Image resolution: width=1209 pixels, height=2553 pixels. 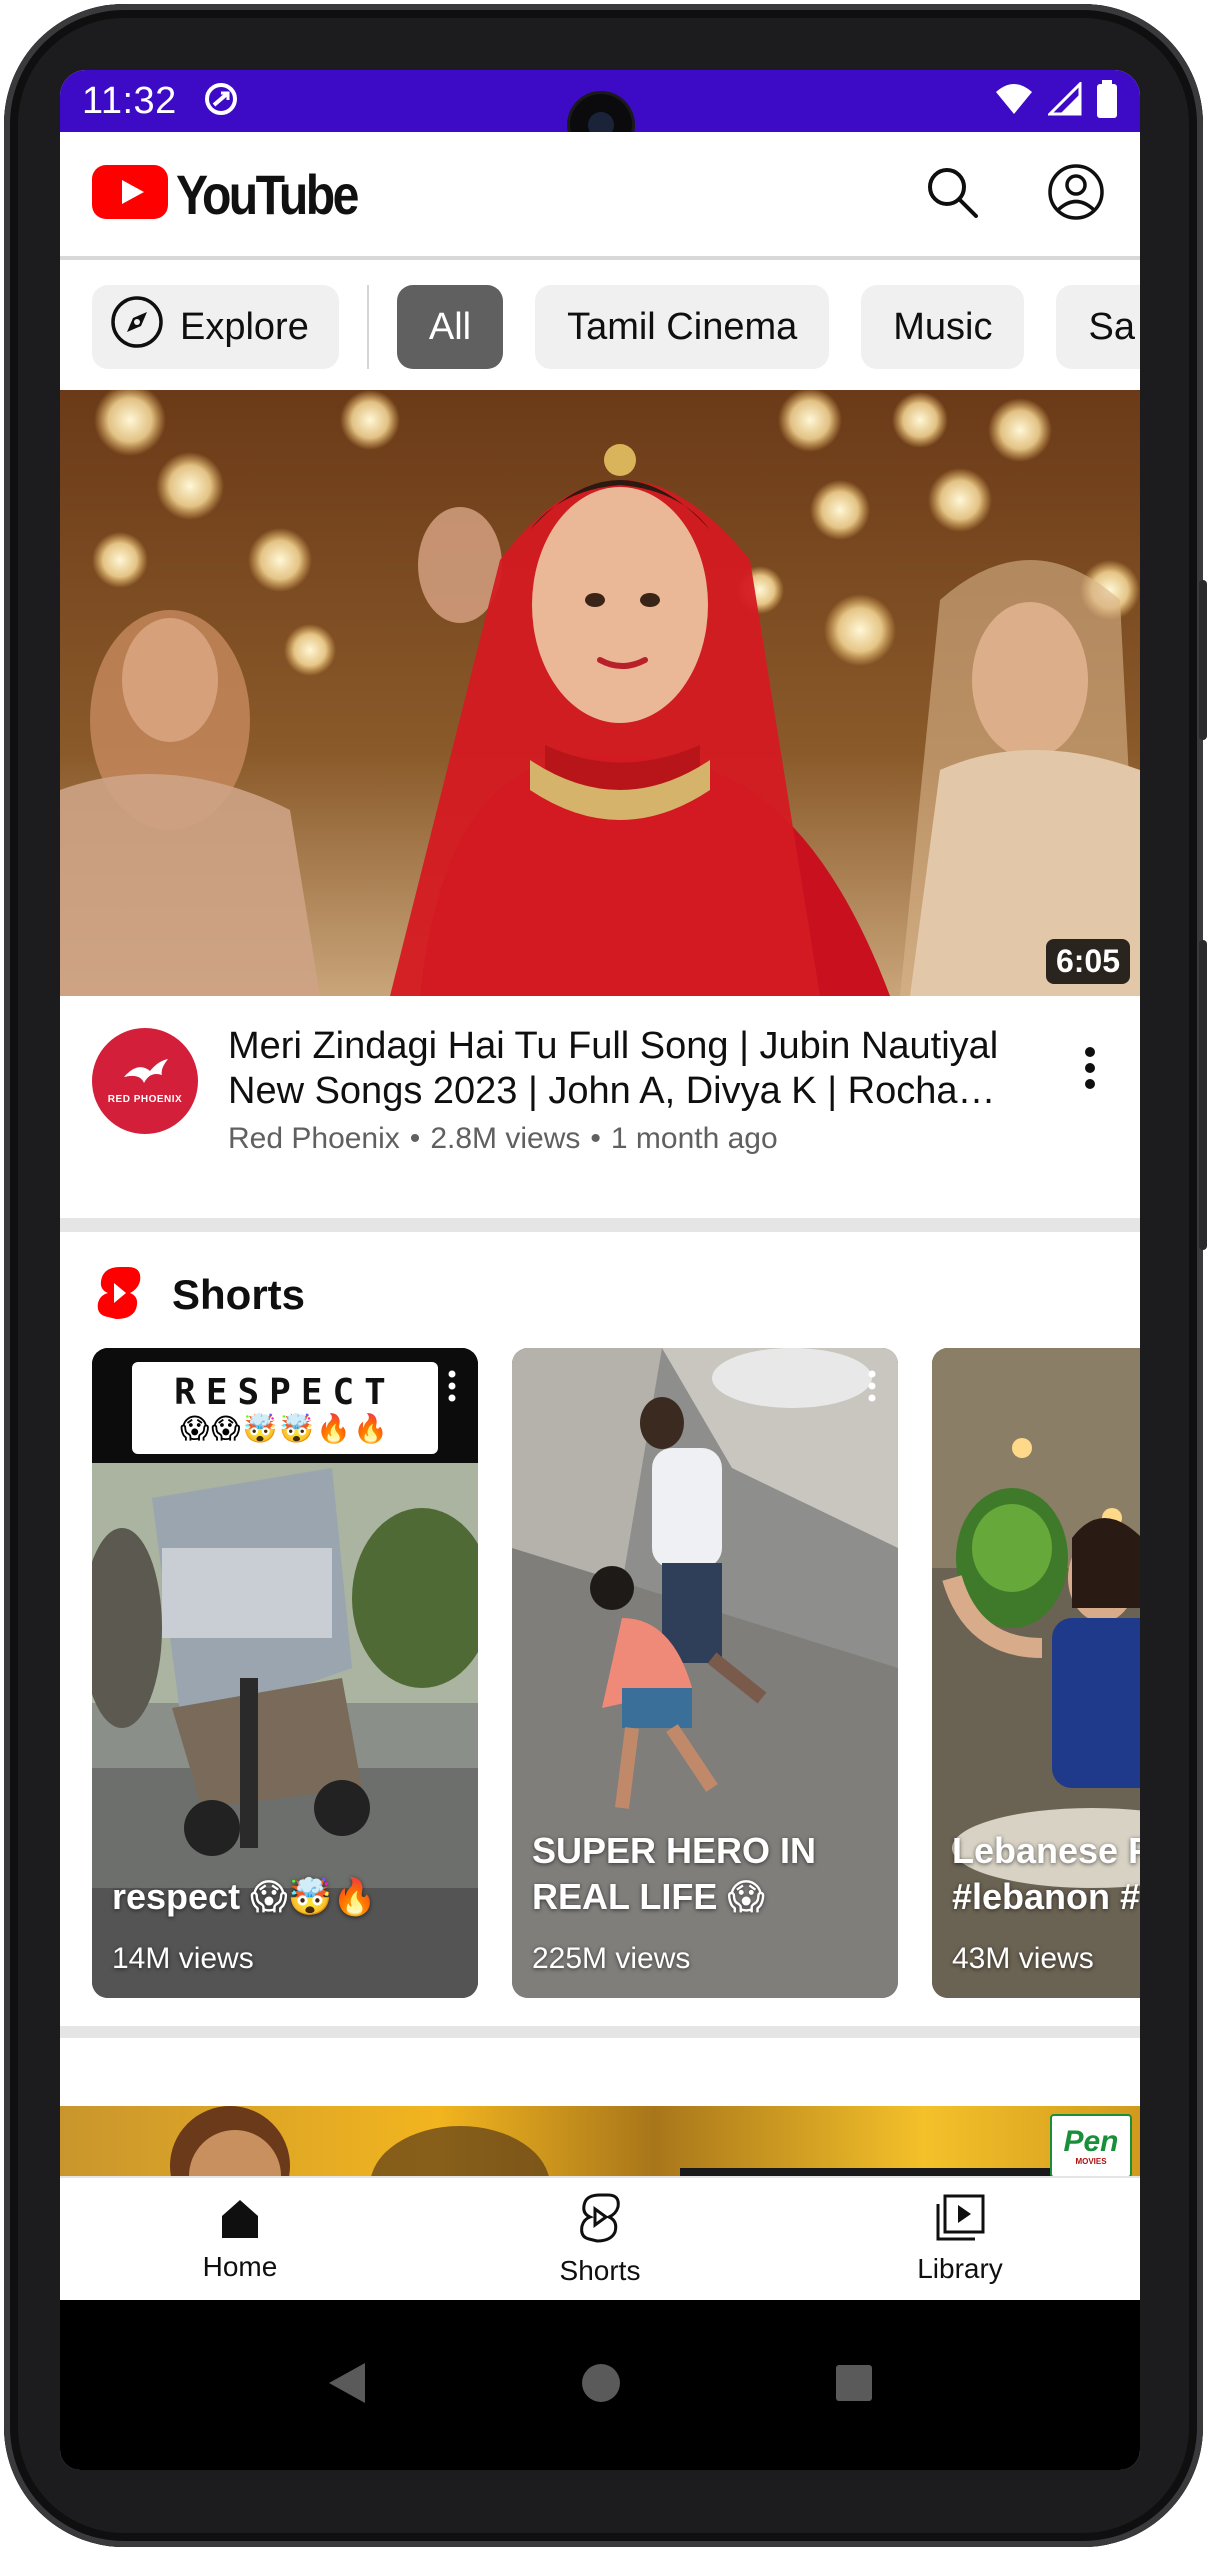 What do you see at coordinates (1014, 101) in the screenshot?
I see `wifi-icon` at bounding box center [1014, 101].